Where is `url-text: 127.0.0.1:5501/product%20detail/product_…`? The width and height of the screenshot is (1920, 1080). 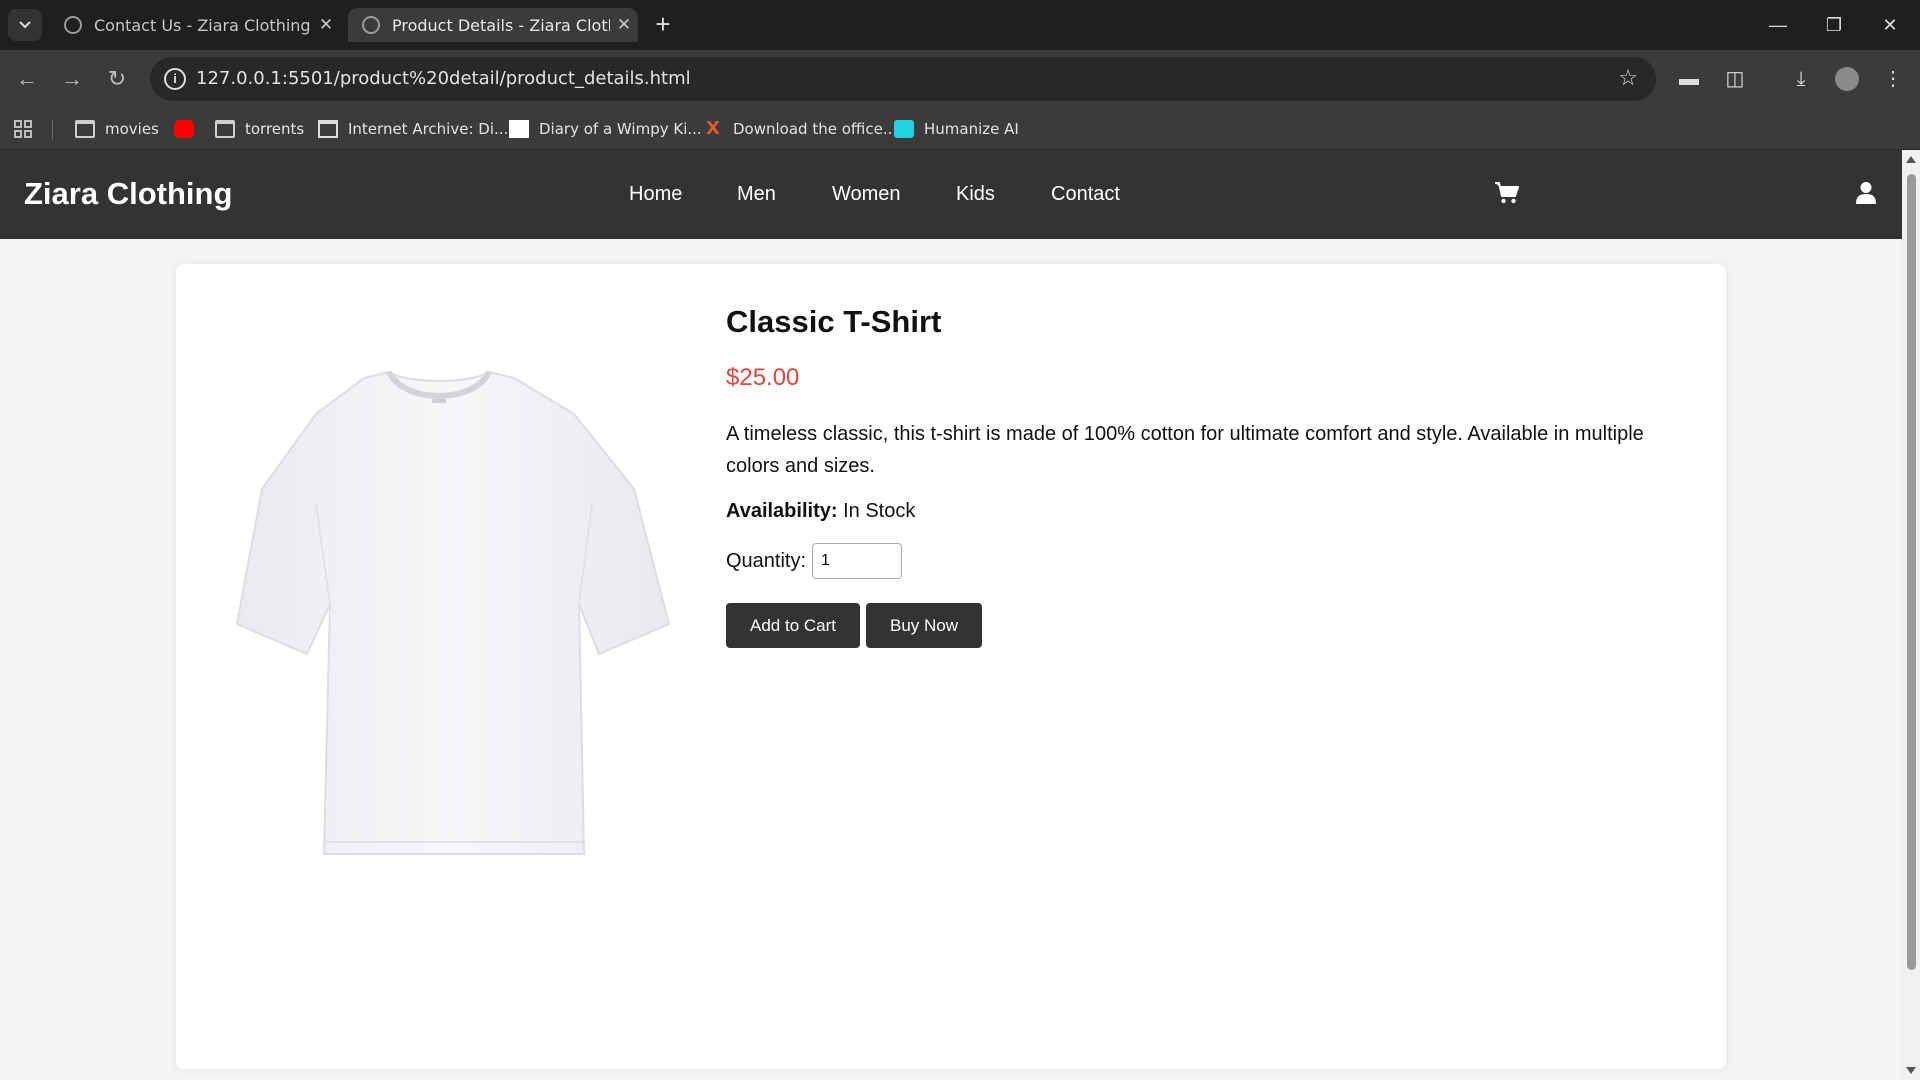 url-text: 127.0.0.1:5501/product%20detail/product_… is located at coordinates (443, 78).